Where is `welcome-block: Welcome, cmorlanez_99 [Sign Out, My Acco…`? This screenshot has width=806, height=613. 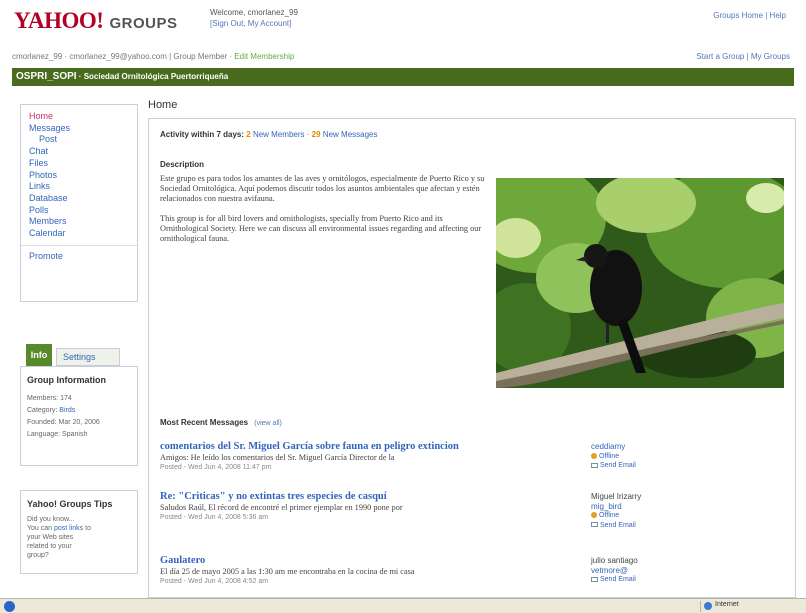
welcome-block: Welcome, cmorlanez_99 [Sign Out, My Acco… is located at coordinates (254, 18).